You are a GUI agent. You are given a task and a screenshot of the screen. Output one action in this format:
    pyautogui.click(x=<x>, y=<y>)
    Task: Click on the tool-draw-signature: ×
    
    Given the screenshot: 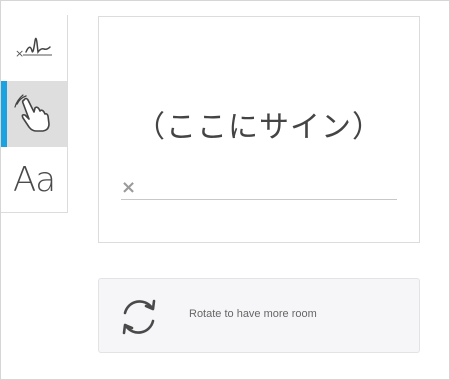 What is the action you would take?
    pyautogui.click(x=34, y=48)
    